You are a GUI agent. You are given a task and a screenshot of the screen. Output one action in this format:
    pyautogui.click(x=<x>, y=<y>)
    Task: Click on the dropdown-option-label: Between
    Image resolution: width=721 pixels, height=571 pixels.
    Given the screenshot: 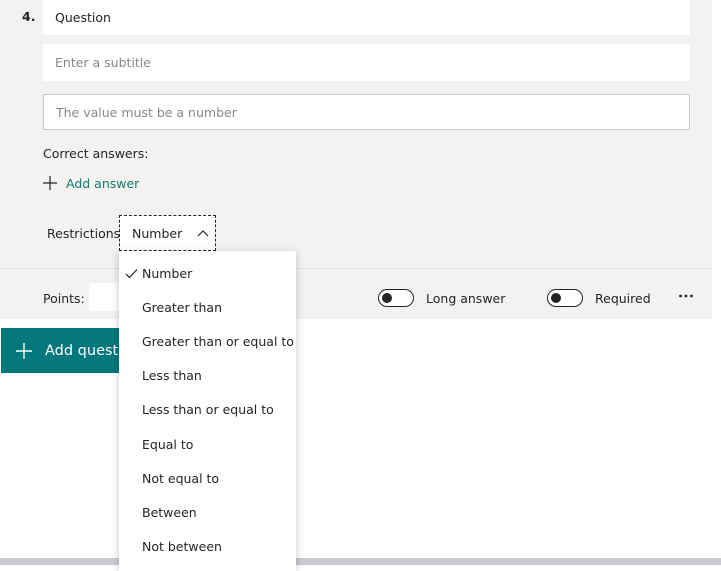 What is the action you would take?
    pyautogui.click(x=169, y=512)
    